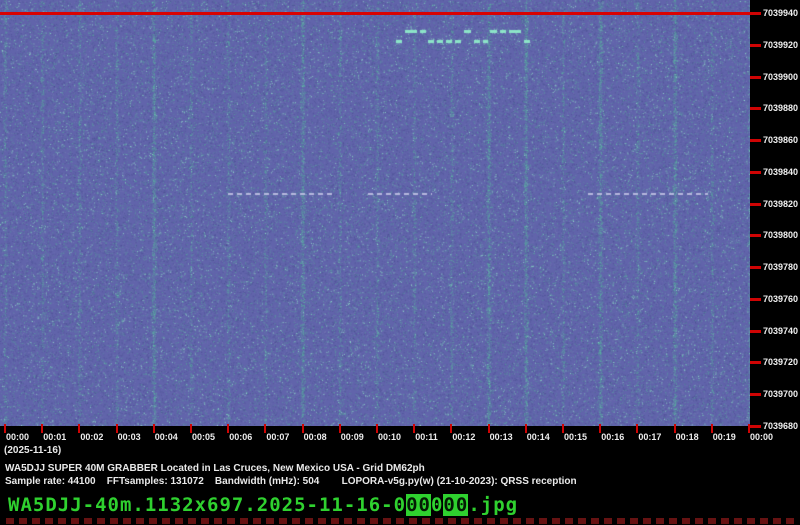 The width and height of the screenshot is (800, 525). Describe the element at coordinates (501, 437) in the screenshot. I see `time-tick-label: 00:13` at that location.